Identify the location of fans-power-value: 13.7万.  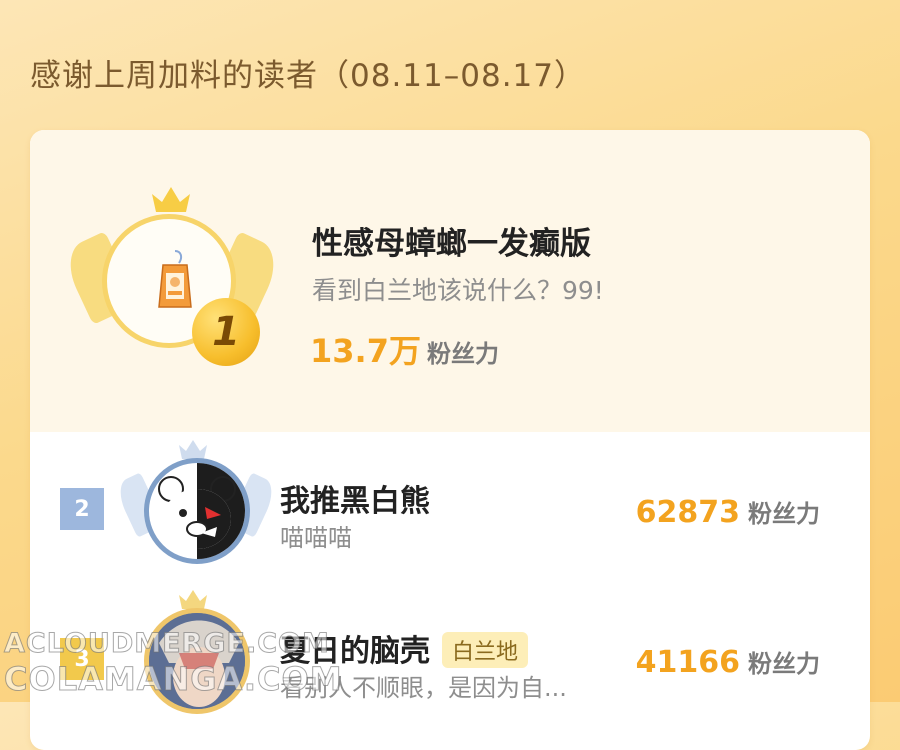
(365, 351).